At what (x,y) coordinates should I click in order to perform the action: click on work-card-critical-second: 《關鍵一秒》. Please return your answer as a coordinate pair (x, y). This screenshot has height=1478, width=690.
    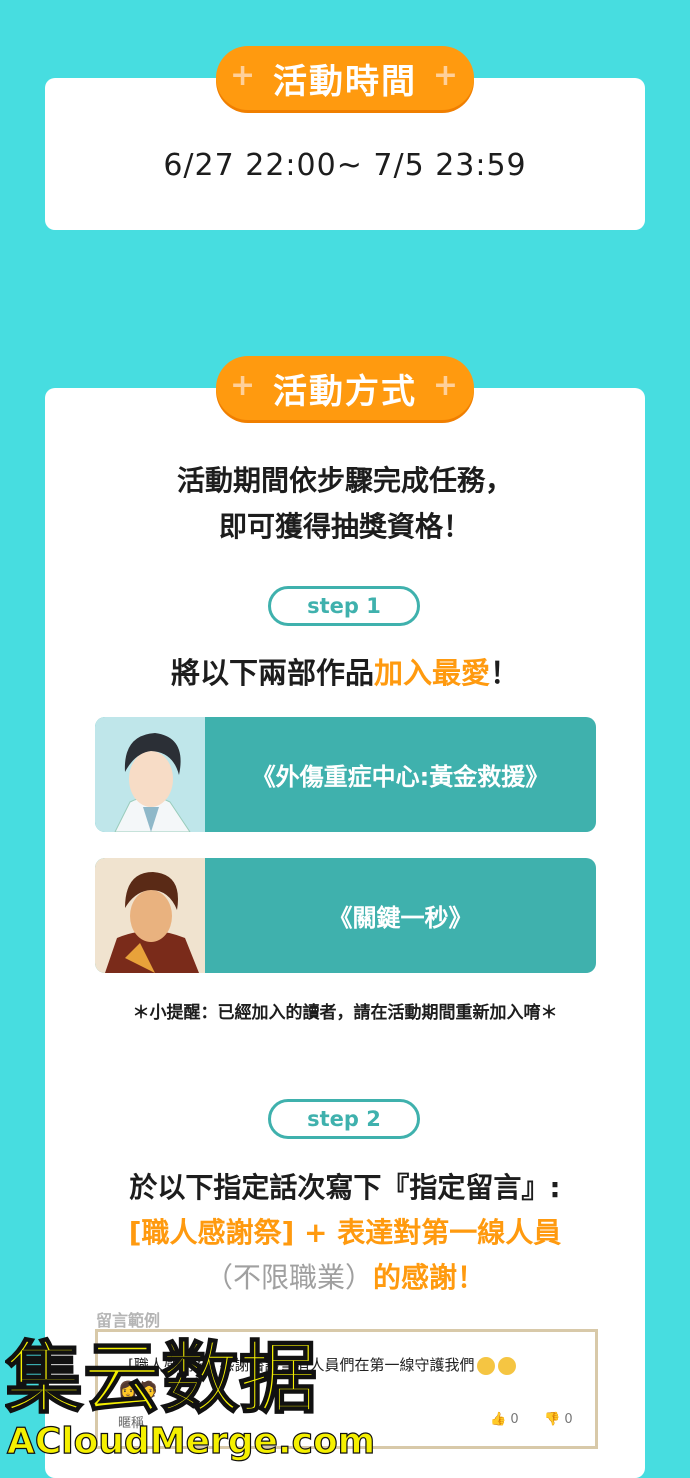
    Looking at the image, I should click on (345, 915).